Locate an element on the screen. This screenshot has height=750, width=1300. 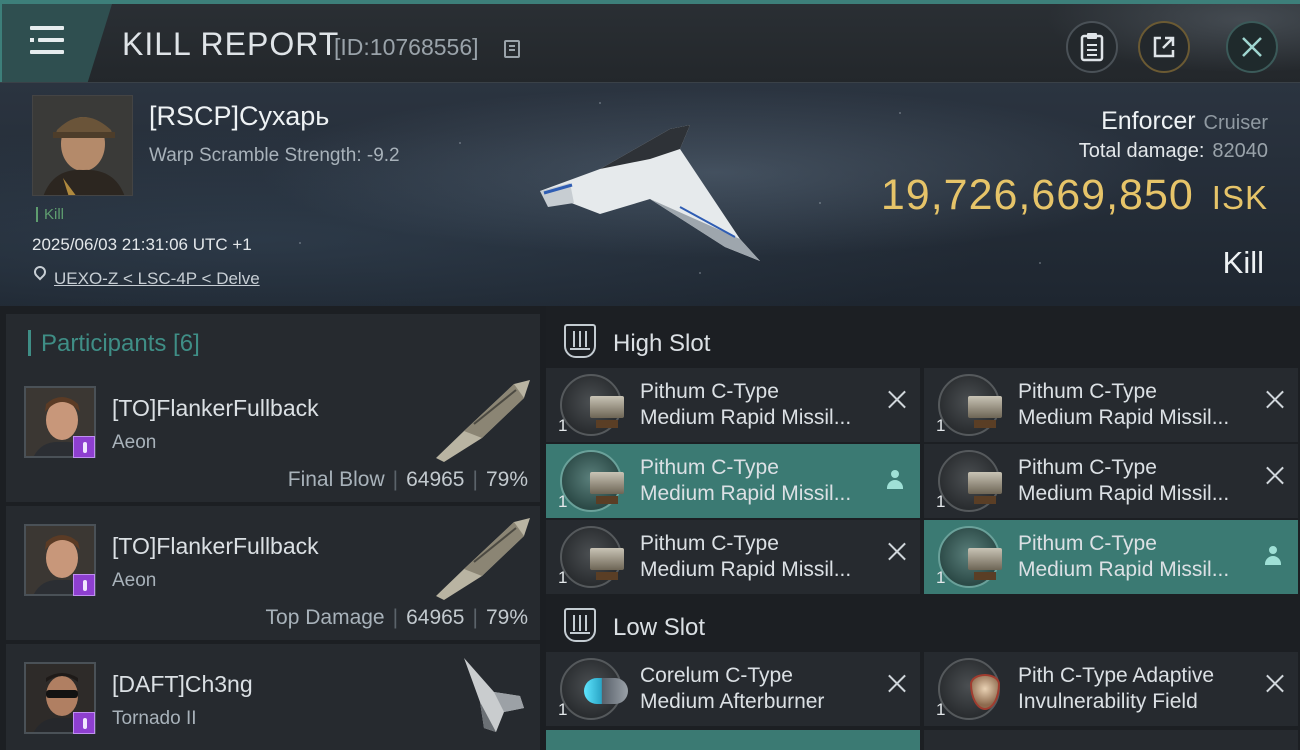
warp-scramble-strength: Warp Scramble Strength: -9.2 is located at coordinates (274, 155).